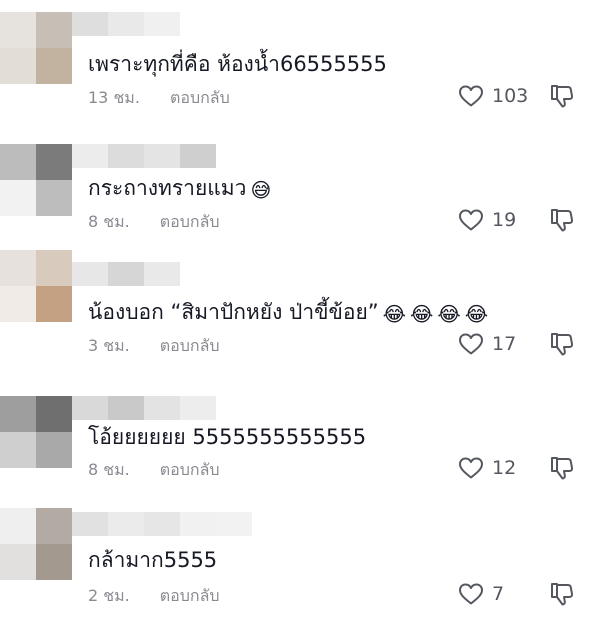  I want to click on comment-text-body: กล้ามาก5555, so click(153, 560).